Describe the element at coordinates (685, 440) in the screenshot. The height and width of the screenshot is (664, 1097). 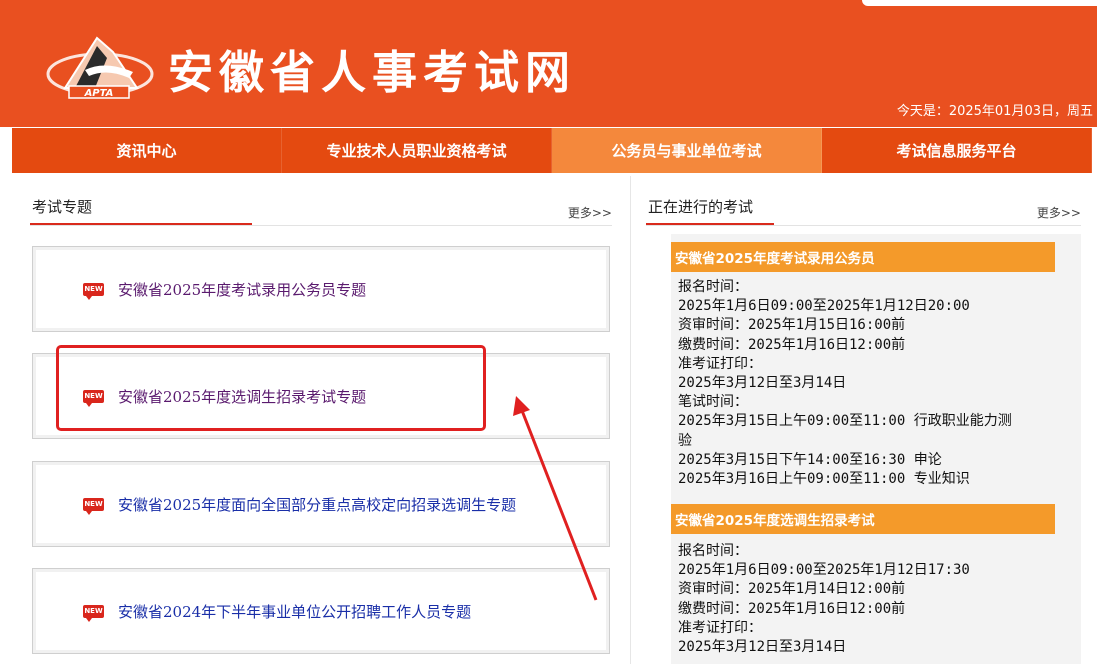
I see `schedule-line: 验` at that location.